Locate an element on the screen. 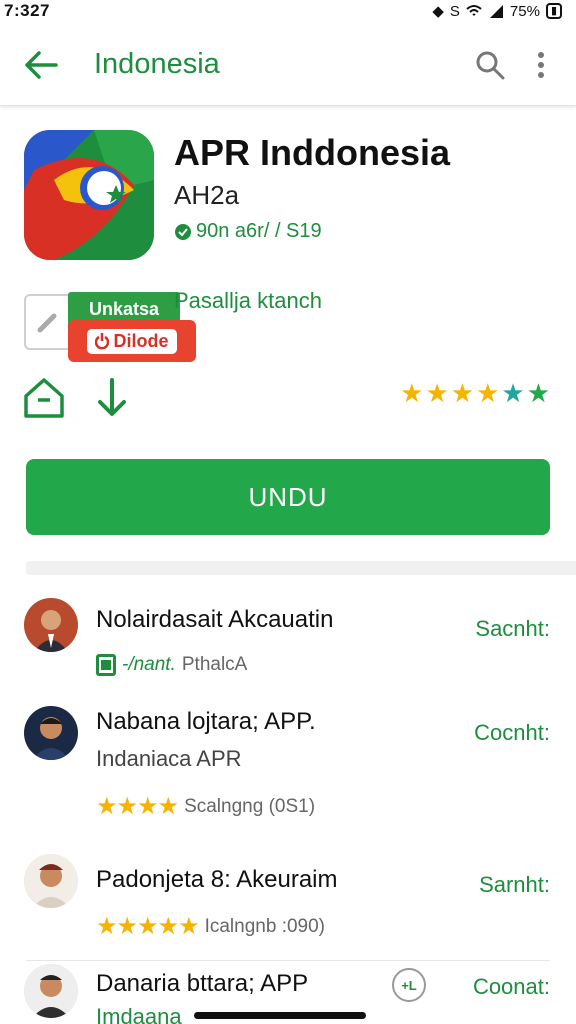 The width and height of the screenshot is (576, 1024). list-item-title: Nolairdasait Akcauatin is located at coordinates (215, 619).